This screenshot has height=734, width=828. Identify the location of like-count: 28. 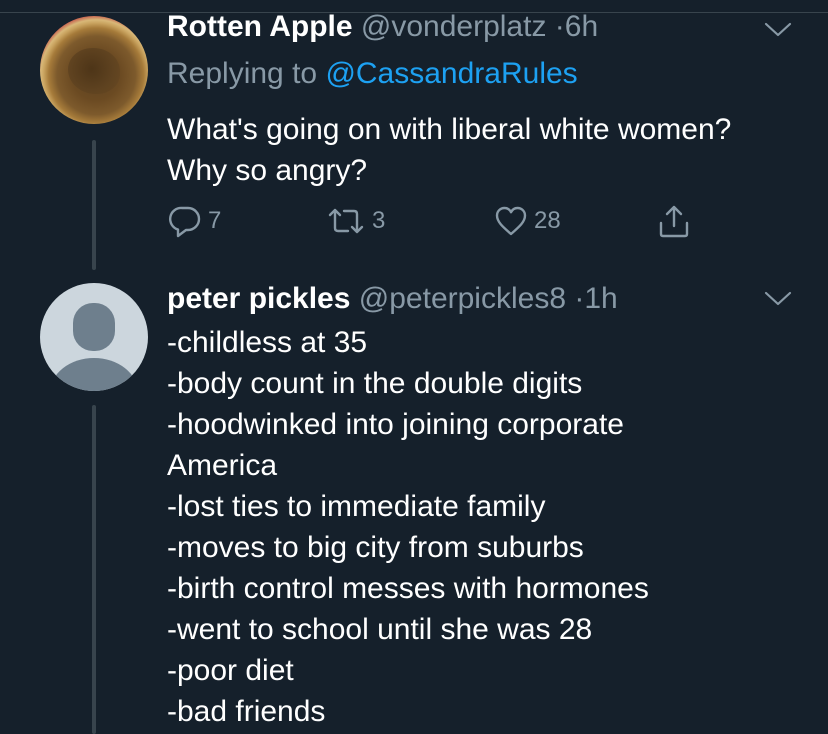
(547, 220).